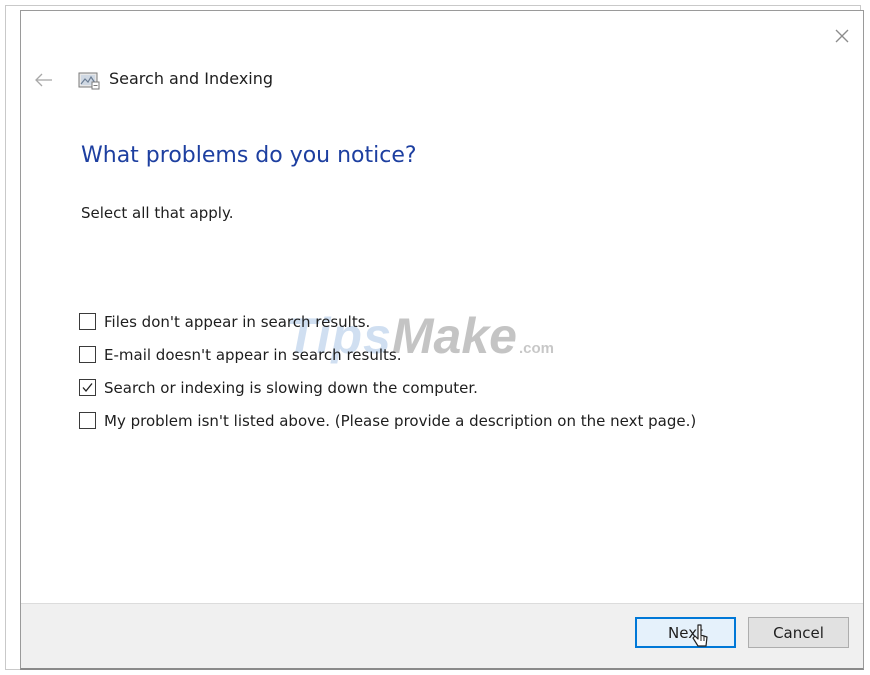 Image resolution: width=870 pixels, height=675 pixels. Describe the element at coordinates (249, 155) in the screenshot. I see `page-heading: What problems do you notice?` at that location.